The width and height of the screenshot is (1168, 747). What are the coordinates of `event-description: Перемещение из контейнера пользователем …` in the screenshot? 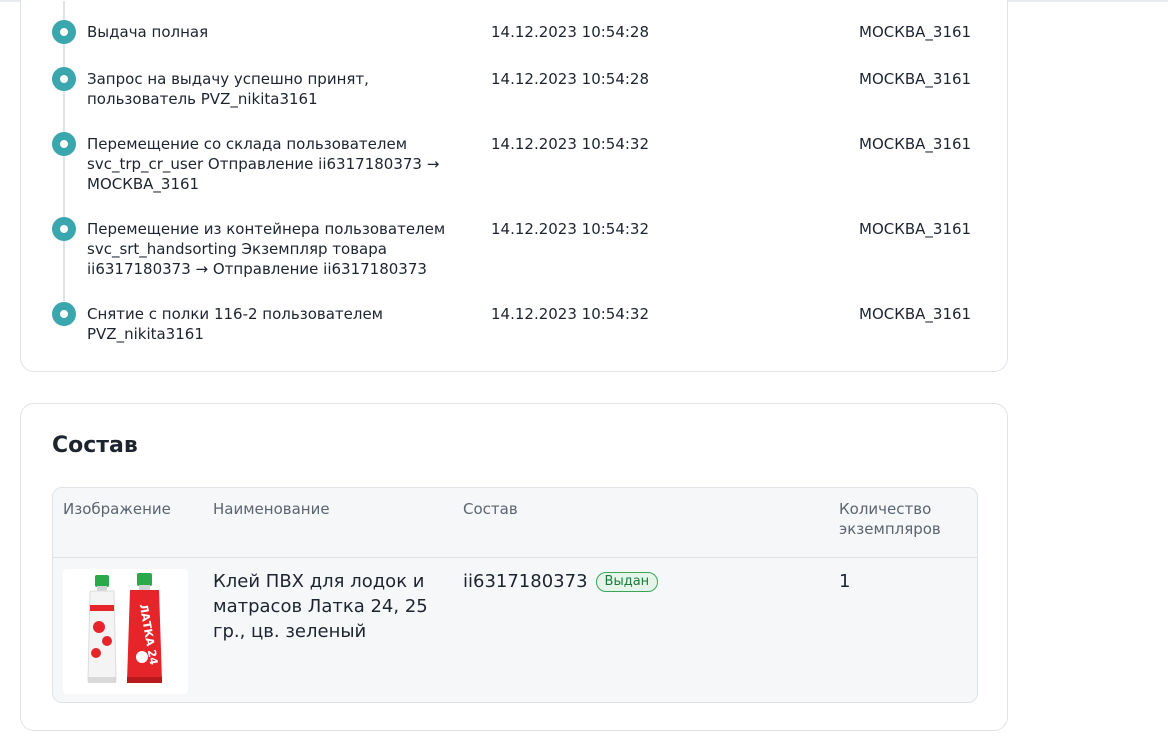 It's located at (266, 249).